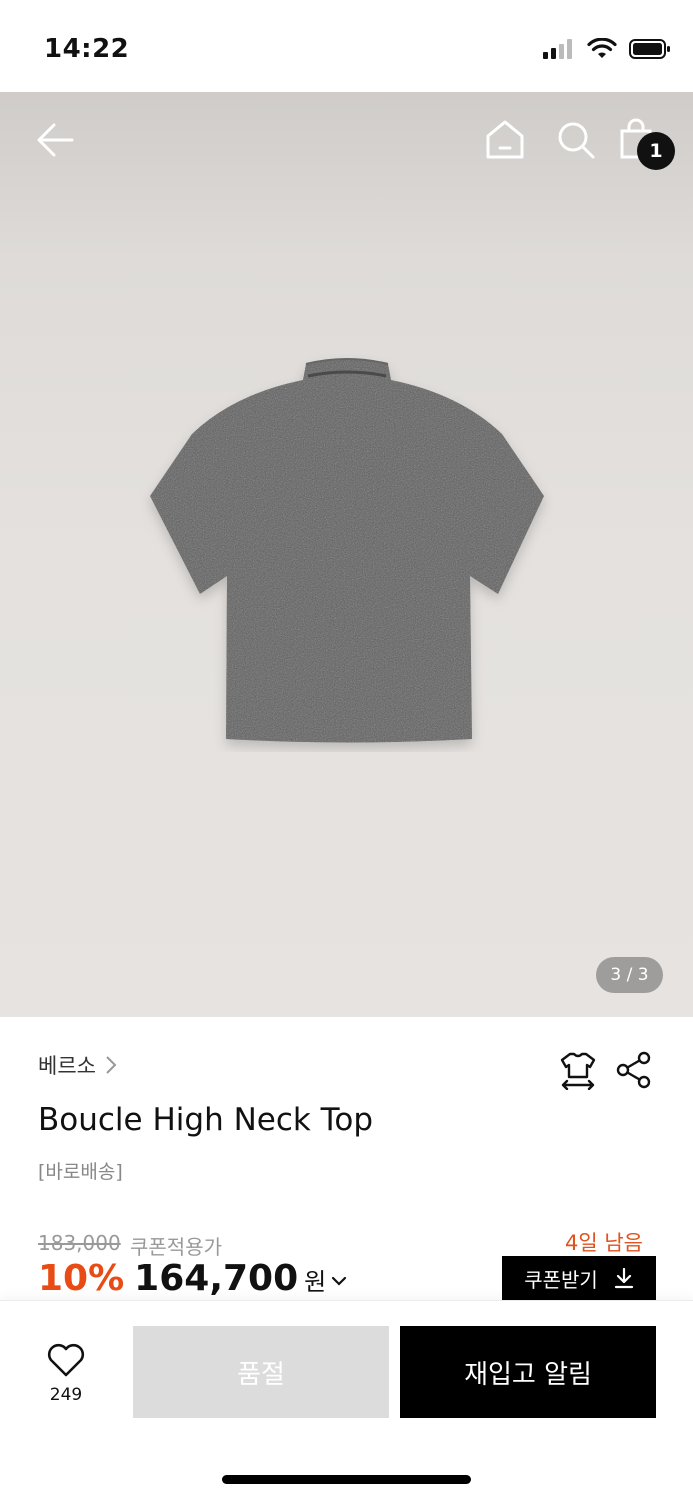 The width and height of the screenshot is (693, 1500). Describe the element at coordinates (347, 550) in the screenshot. I see `product-photo` at that location.